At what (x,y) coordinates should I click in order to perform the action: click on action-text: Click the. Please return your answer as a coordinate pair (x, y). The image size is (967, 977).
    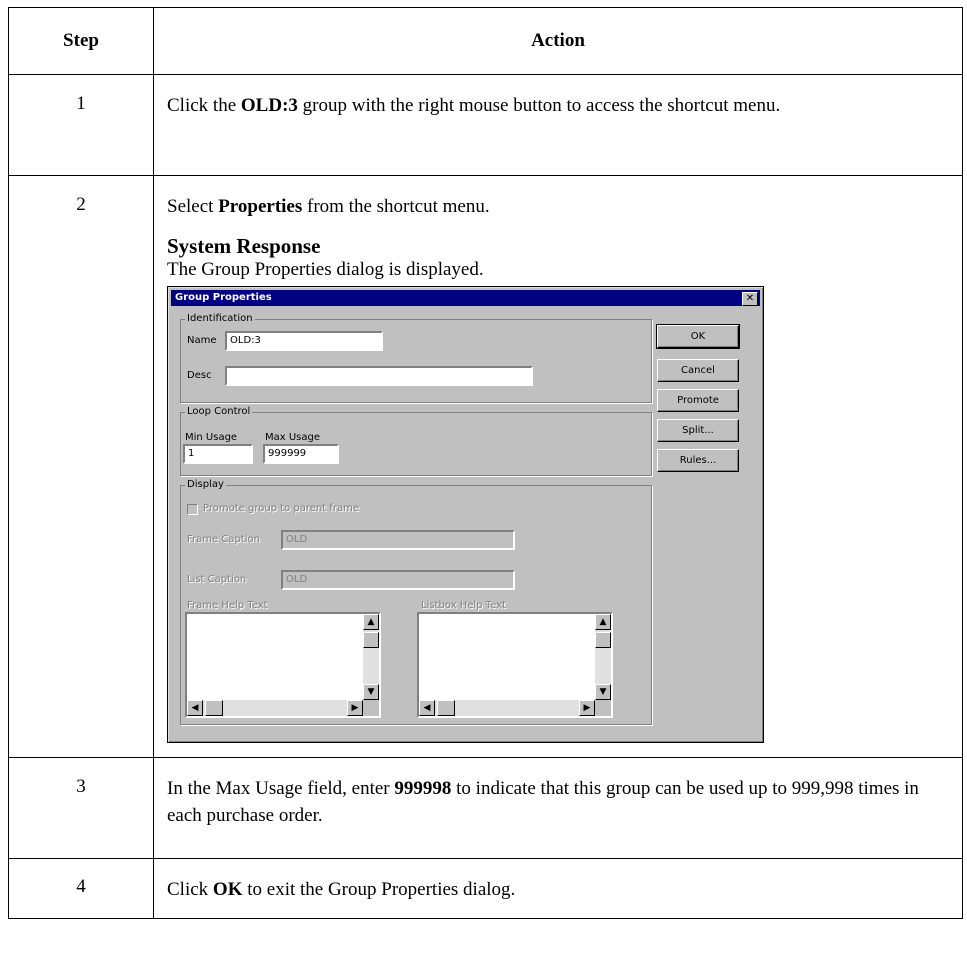
    Looking at the image, I should click on (204, 105).